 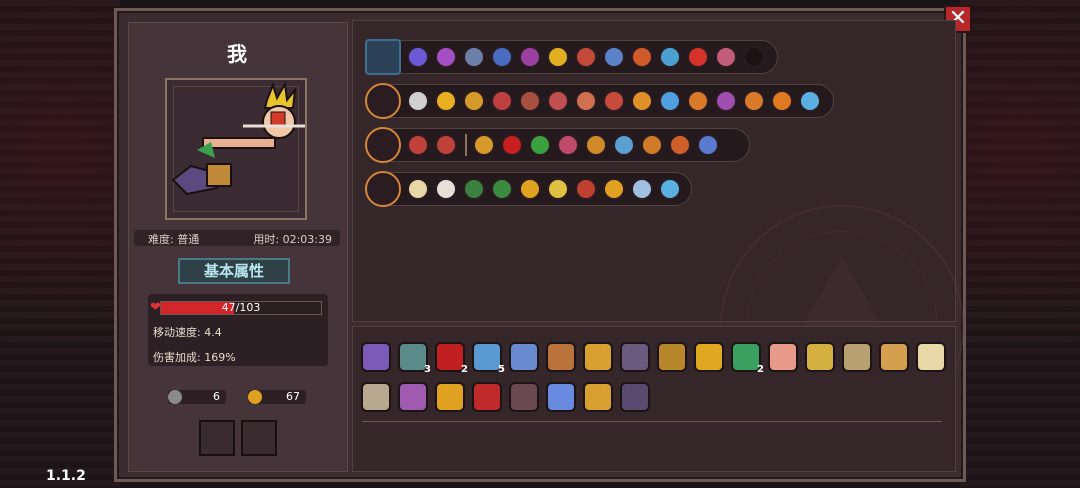 What do you see at coordinates (894, 357) in the screenshot?
I see `urn-item-icon` at bounding box center [894, 357].